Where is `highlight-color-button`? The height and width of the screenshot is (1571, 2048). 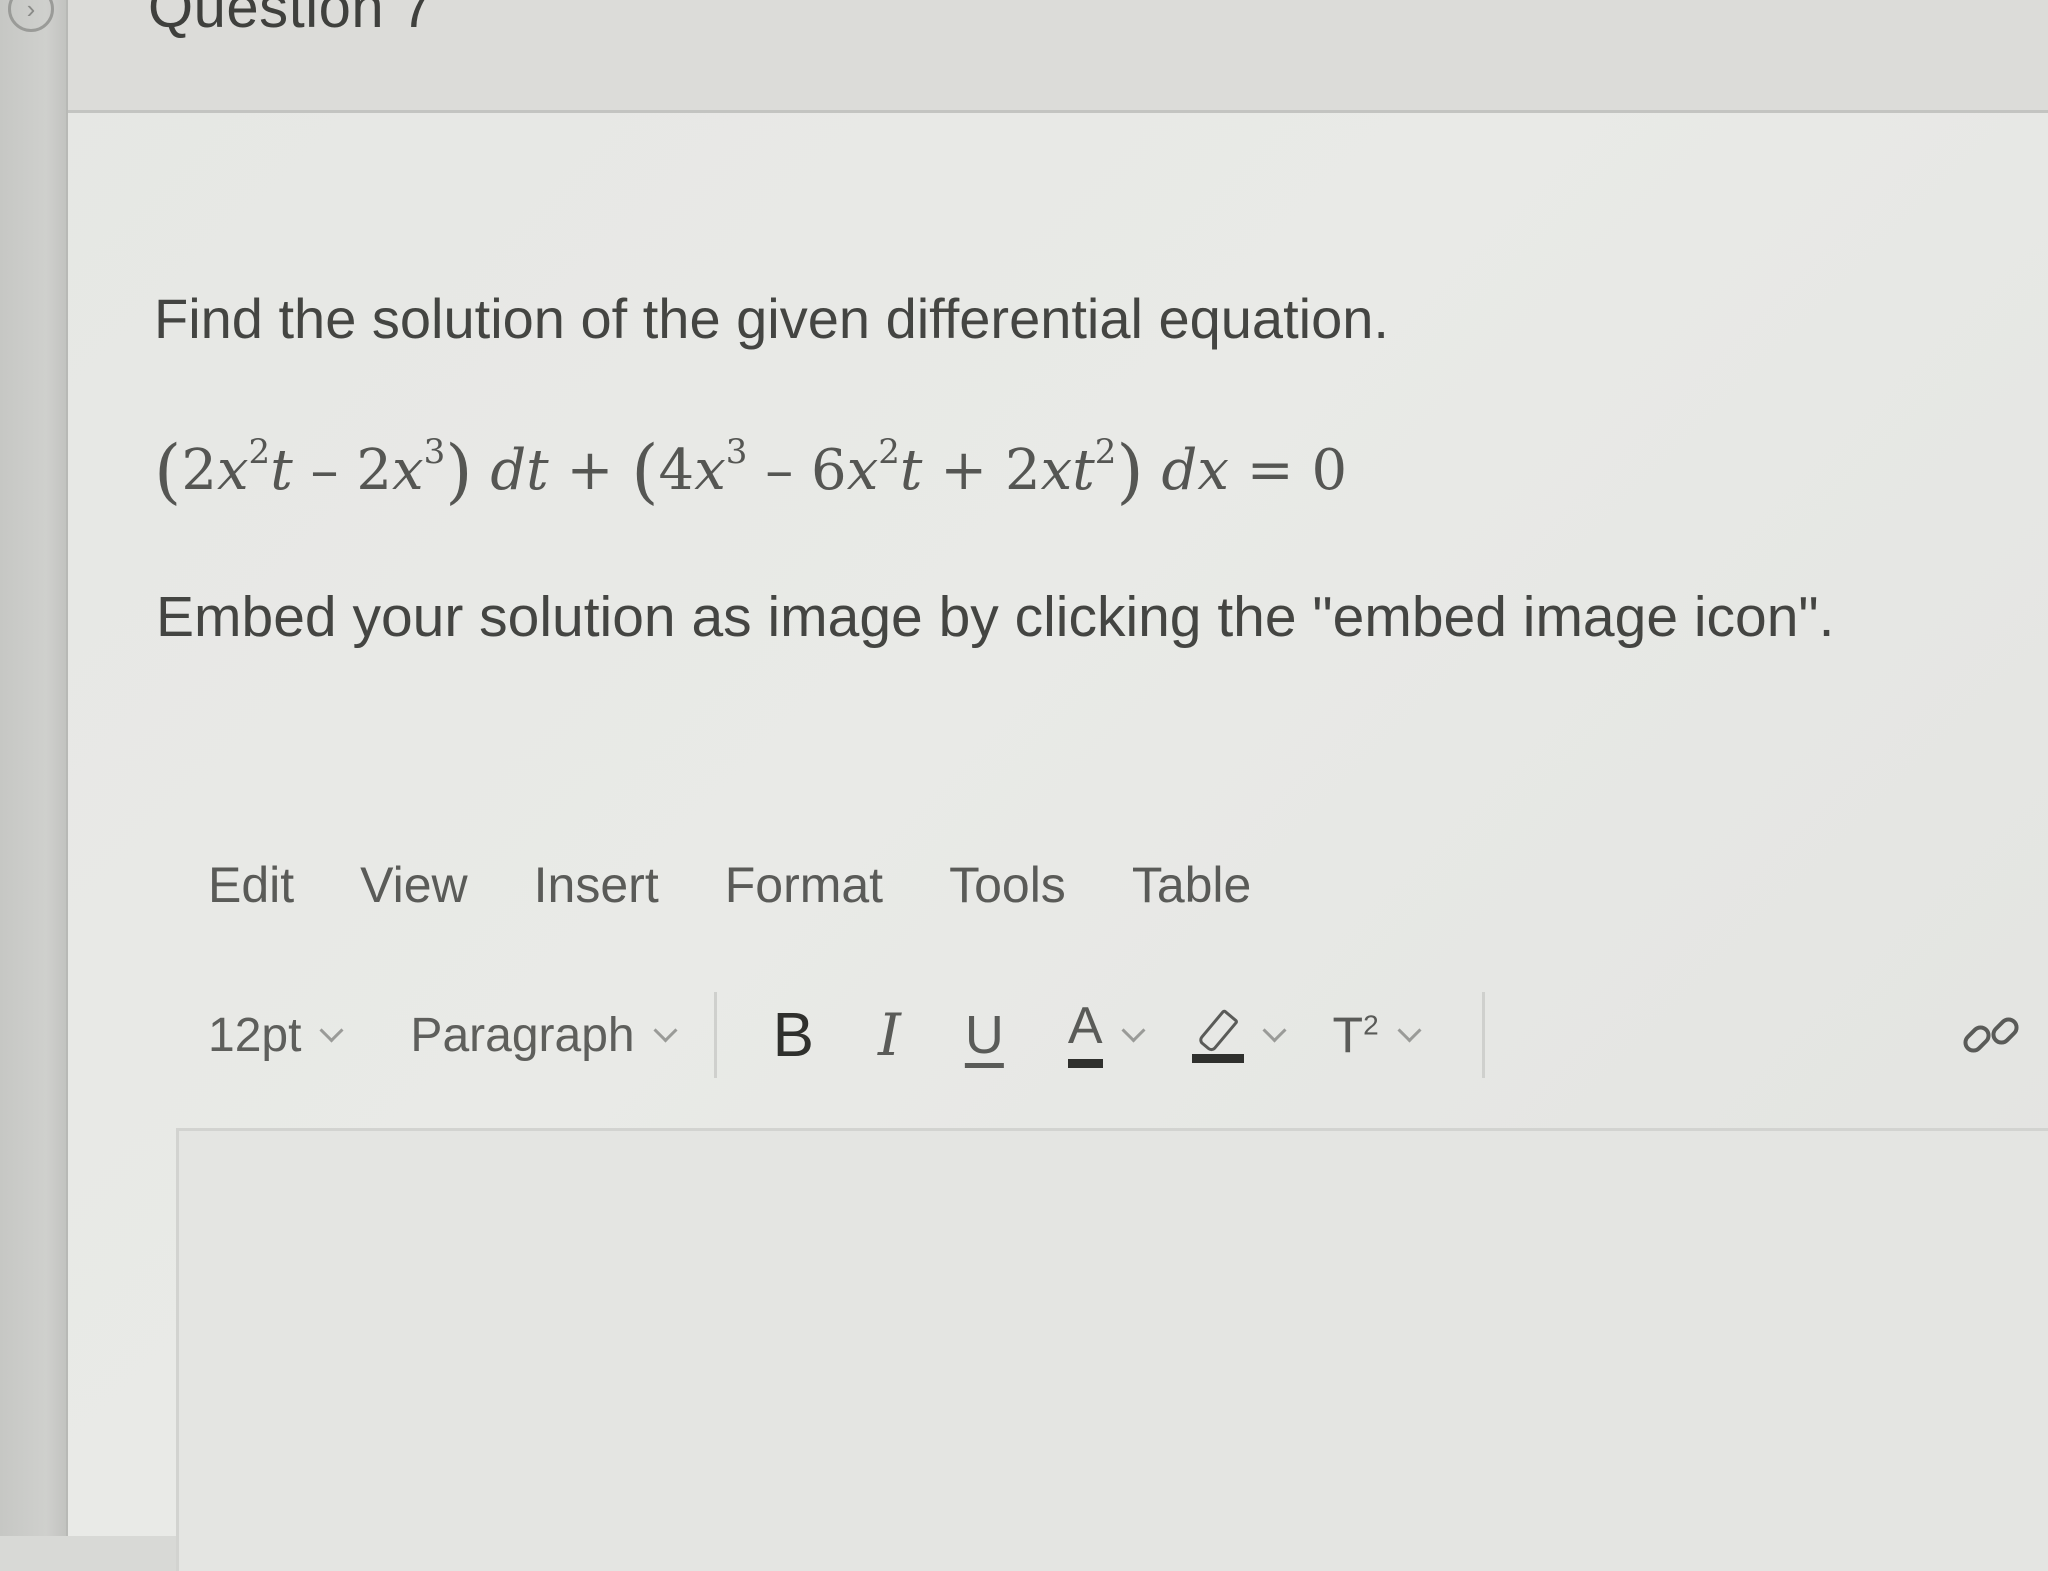 highlight-color-button is located at coordinates (1239, 1035).